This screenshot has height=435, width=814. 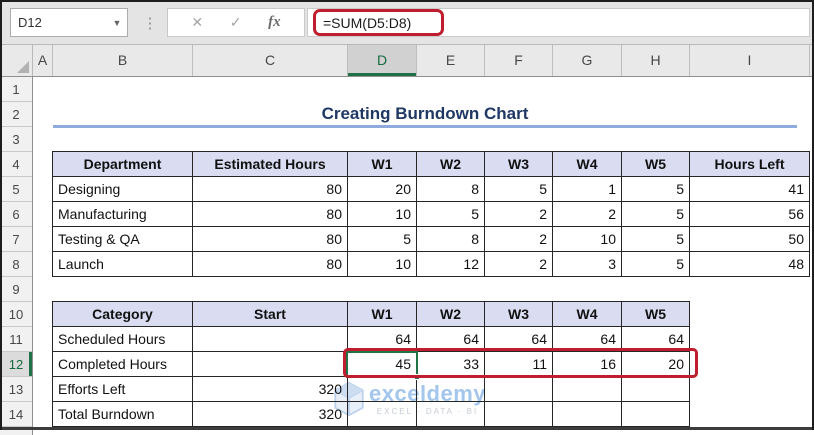 I want to click on table1-cell-r2c0: Testing & QA, so click(x=123, y=239).